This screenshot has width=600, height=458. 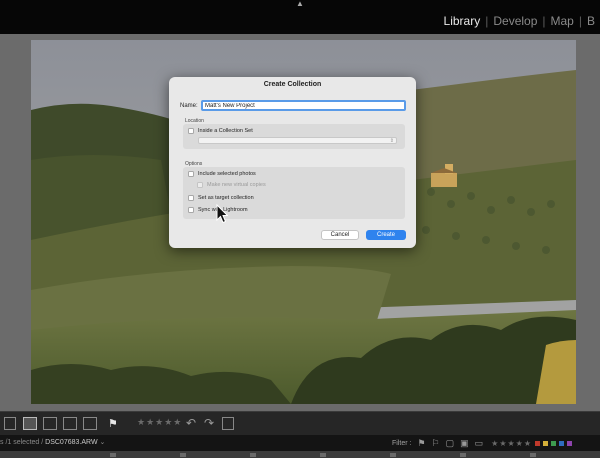 I want to click on include-selected-checkbox, so click(x=191, y=174).